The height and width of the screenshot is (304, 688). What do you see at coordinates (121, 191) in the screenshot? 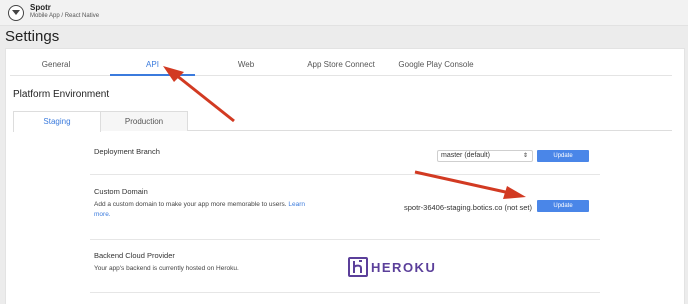
I see `custom-domain-label: Custom Domain` at bounding box center [121, 191].